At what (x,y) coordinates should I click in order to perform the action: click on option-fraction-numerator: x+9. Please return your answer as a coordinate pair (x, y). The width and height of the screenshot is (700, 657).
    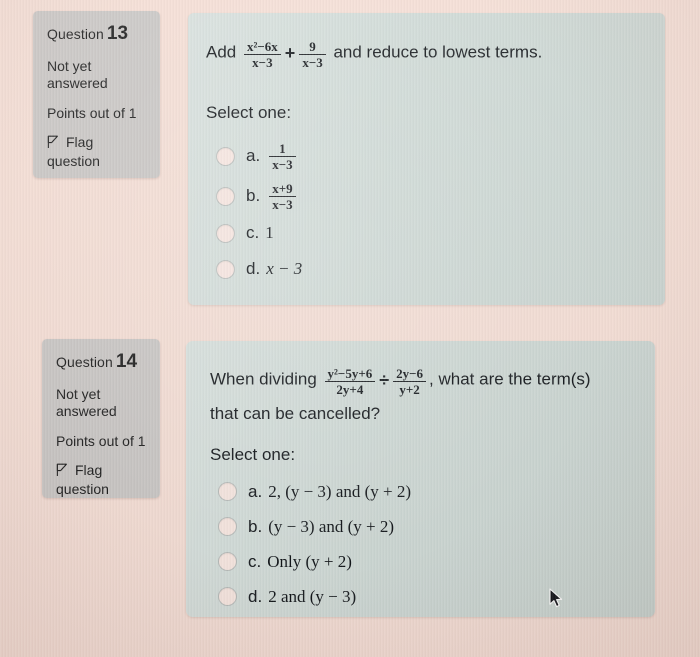
    Looking at the image, I should click on (282, 189).